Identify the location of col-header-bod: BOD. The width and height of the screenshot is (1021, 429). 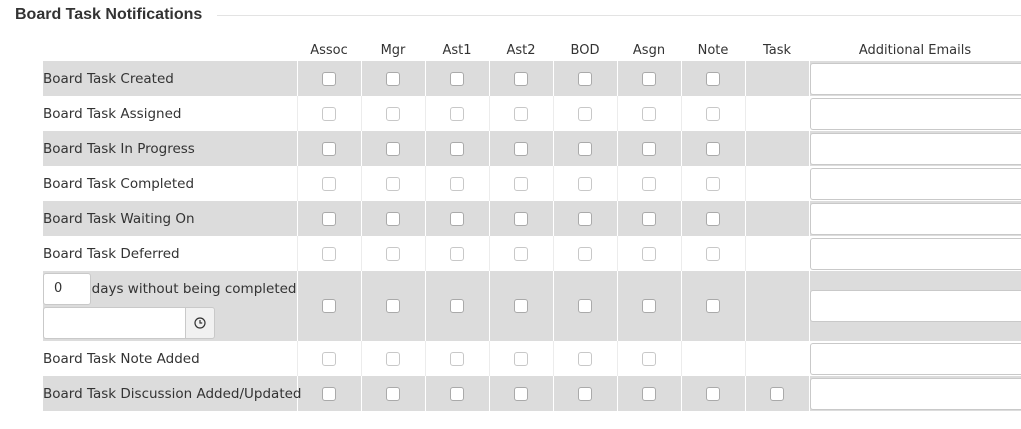
(585, 50).